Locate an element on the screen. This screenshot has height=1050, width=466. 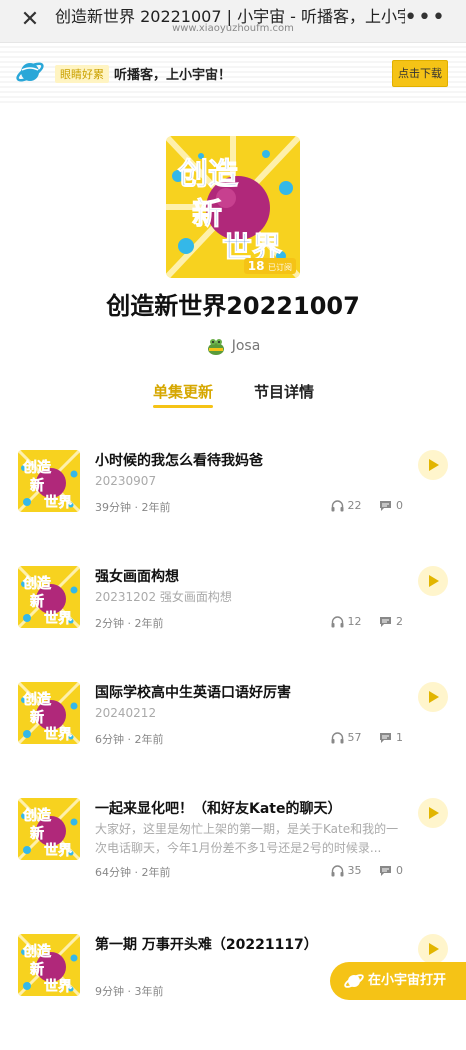
open-in-app-label: 在小宇宙打开 is located at coordinates (407, 980).